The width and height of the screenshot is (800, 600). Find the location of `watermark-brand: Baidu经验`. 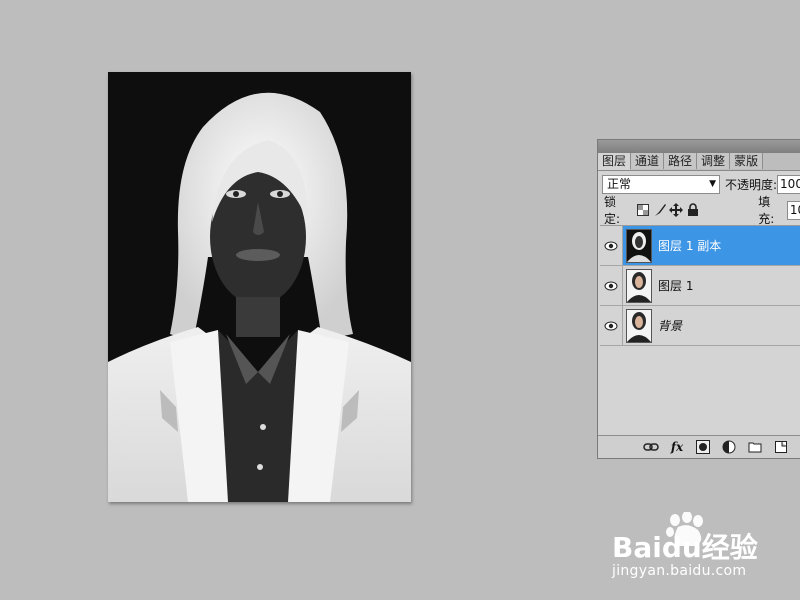

watermark-brand: Baidu经验 is located at coordinates (685, 547).